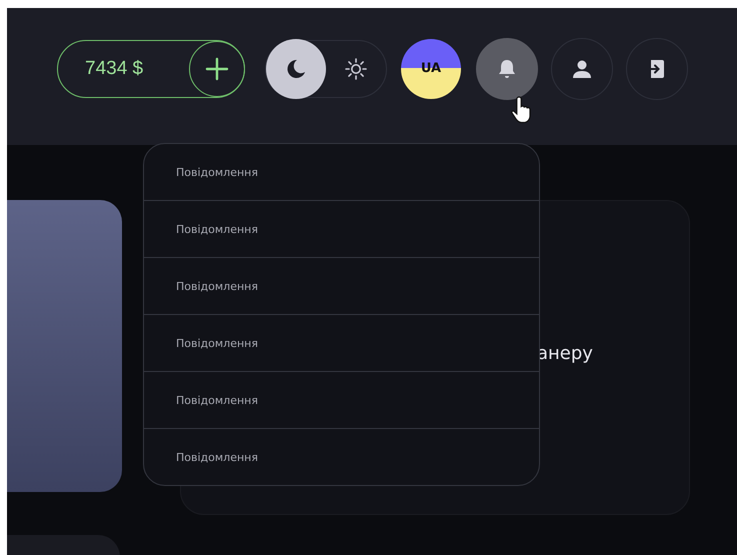 Image resolution: width=737 pixels, height=555 pixels. What do you see at coordinates (296, 68) in the screenshot?
I see `theme-option` at bounding box center [296, 68].